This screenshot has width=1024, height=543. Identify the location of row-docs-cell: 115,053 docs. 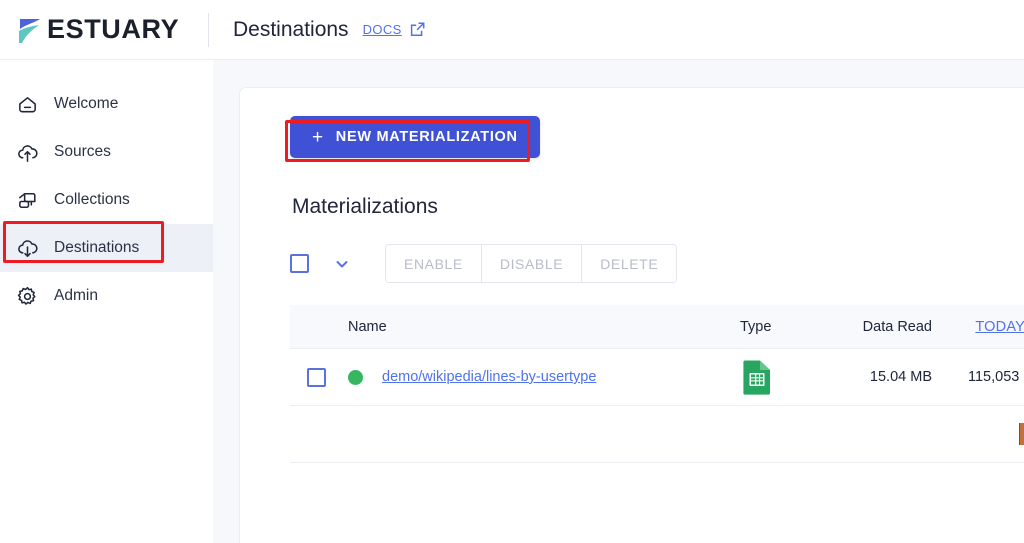
(978, 377).